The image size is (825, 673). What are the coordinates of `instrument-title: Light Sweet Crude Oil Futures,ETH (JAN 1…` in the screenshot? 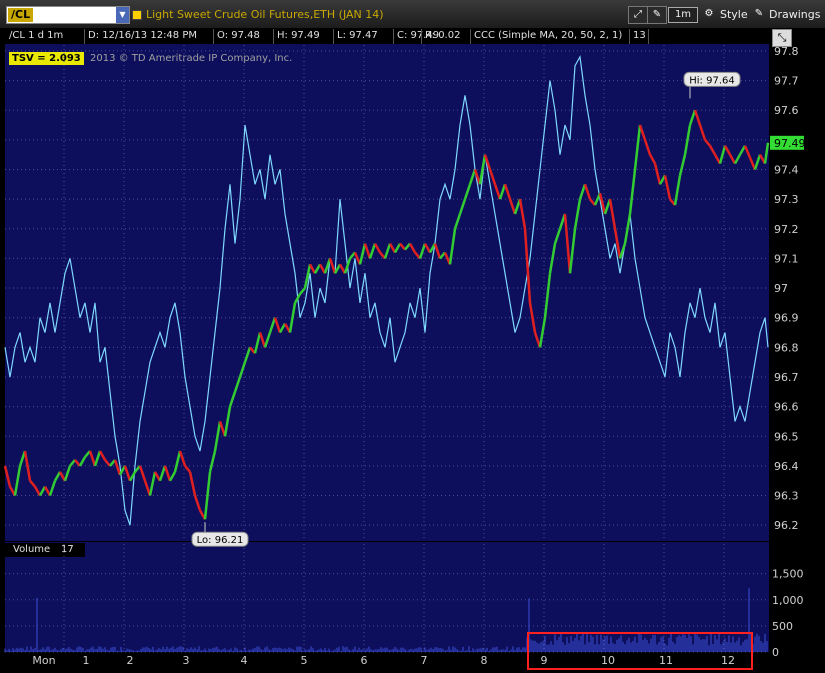 It's located at (265, 14).